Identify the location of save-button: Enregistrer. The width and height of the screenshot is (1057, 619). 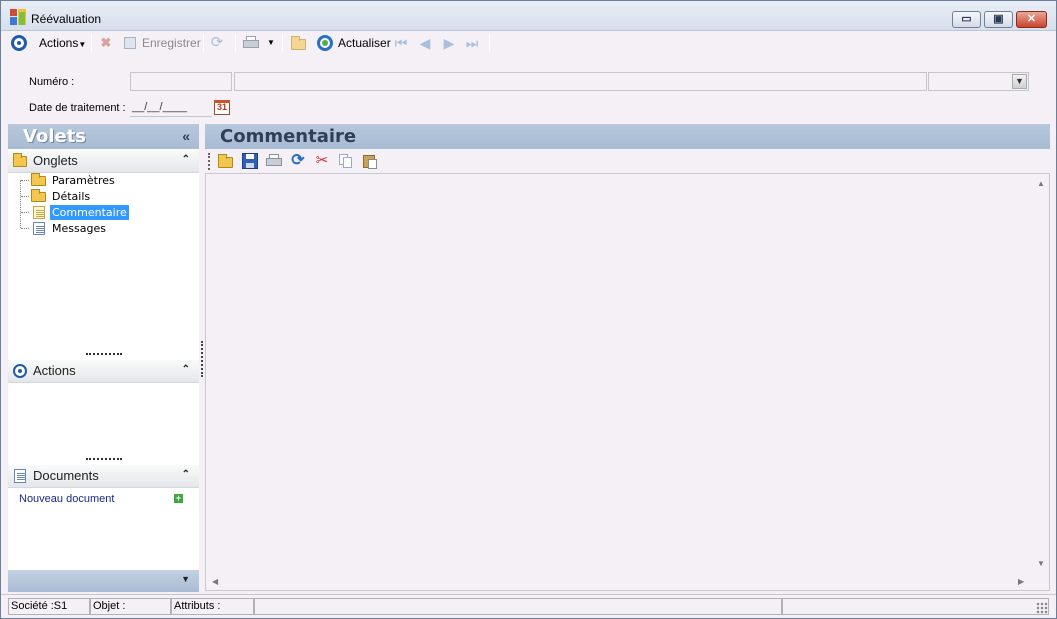
(171, 43).